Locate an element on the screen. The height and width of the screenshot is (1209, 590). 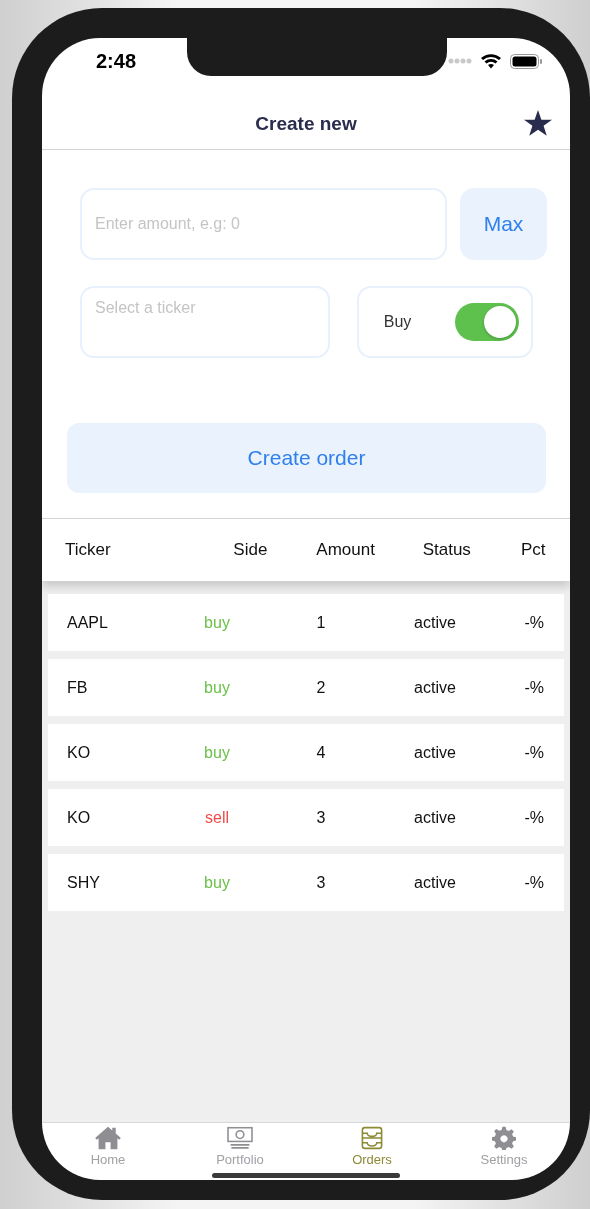
signal-icon is located at coordinates (460, 61).